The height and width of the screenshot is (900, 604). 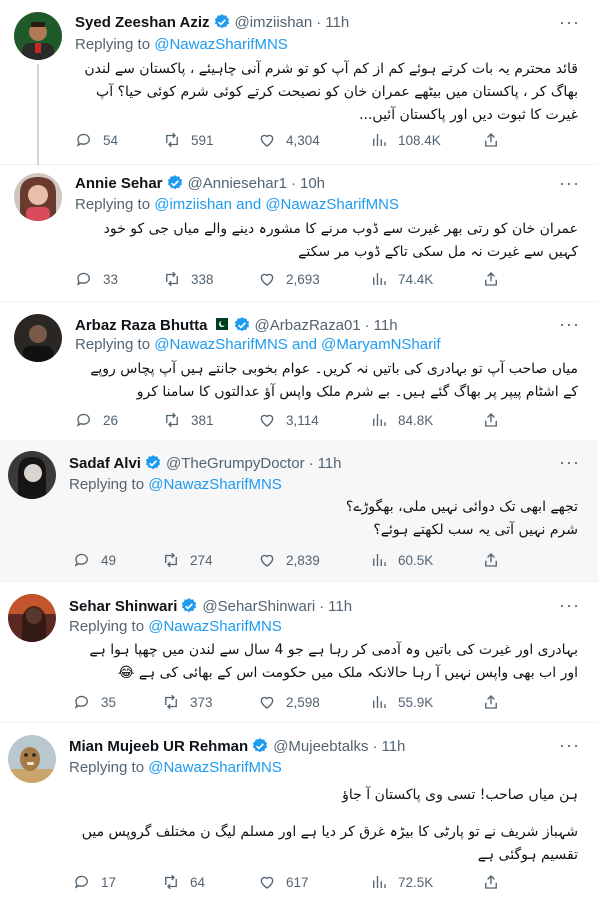 What do you see at coordinates (258, 606) in the screenshot?
I see `user-handle: @SeharShinwari` at bounding box center [258, 606].